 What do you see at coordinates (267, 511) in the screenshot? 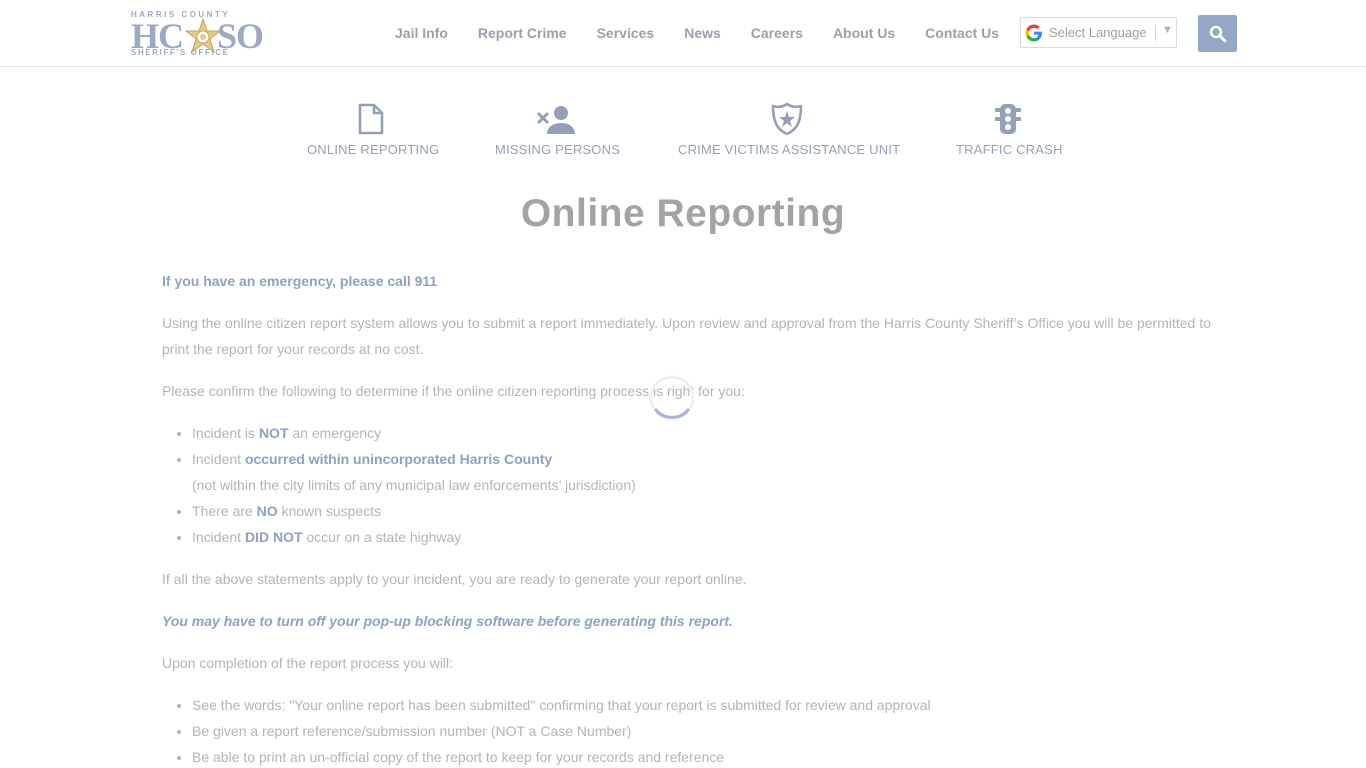
I see `criteria-emphasis: NO` at bounding box center [267, 511].